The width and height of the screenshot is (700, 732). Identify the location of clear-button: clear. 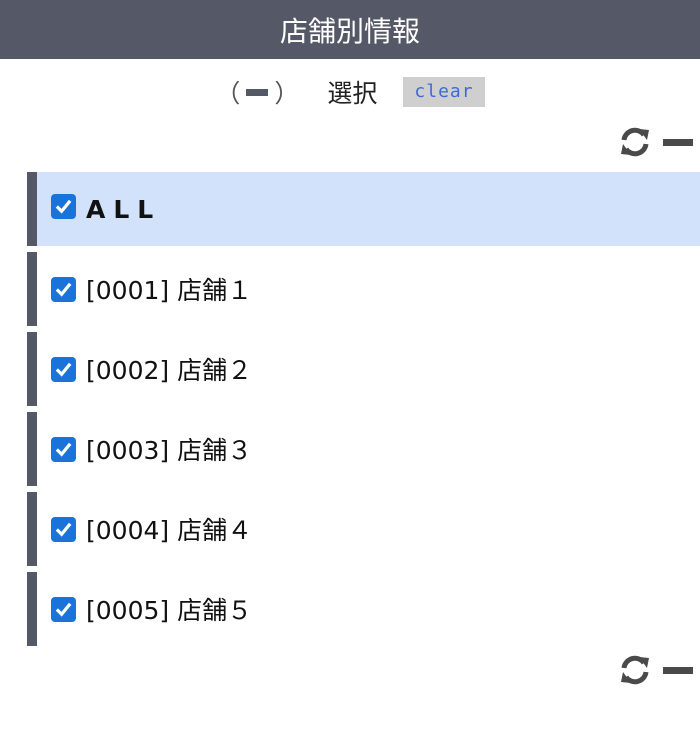
(444, 92).